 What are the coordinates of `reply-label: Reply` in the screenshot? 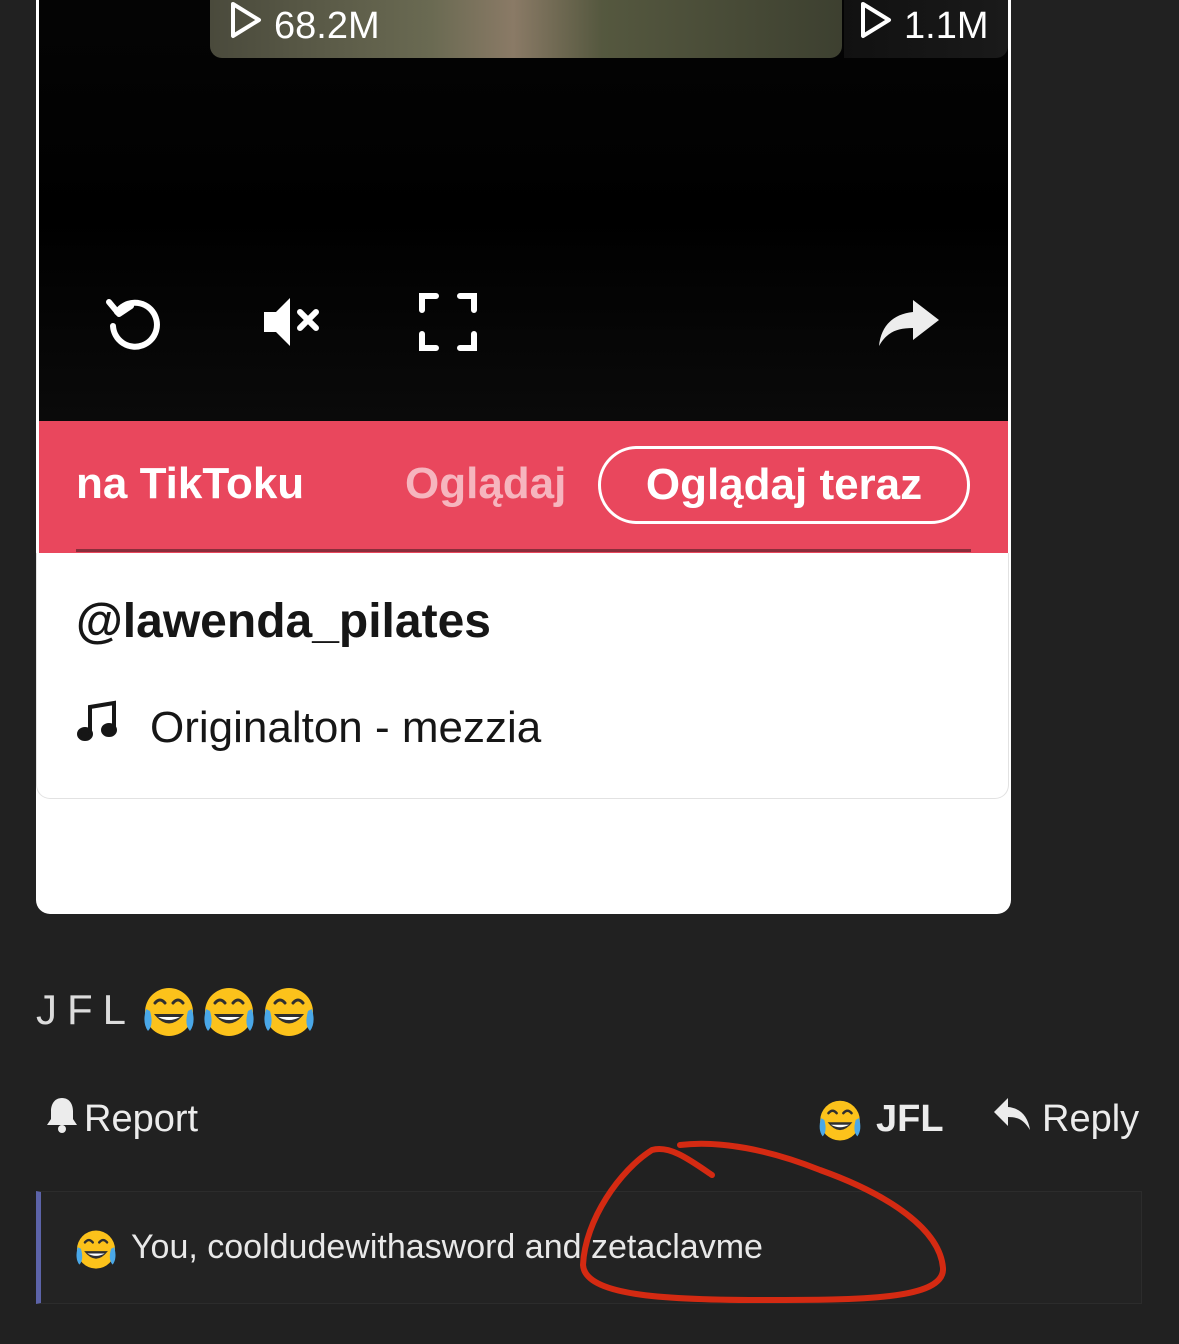 It's located at (1091, 1118).